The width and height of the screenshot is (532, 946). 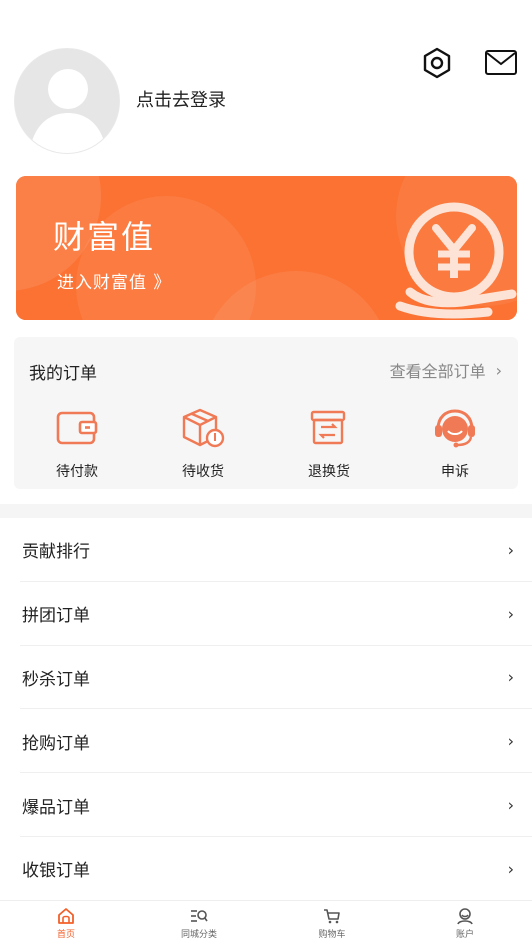 I want to click on menu-item-cashier-orders: 收银订单 ›, so click(x=266, y=869).